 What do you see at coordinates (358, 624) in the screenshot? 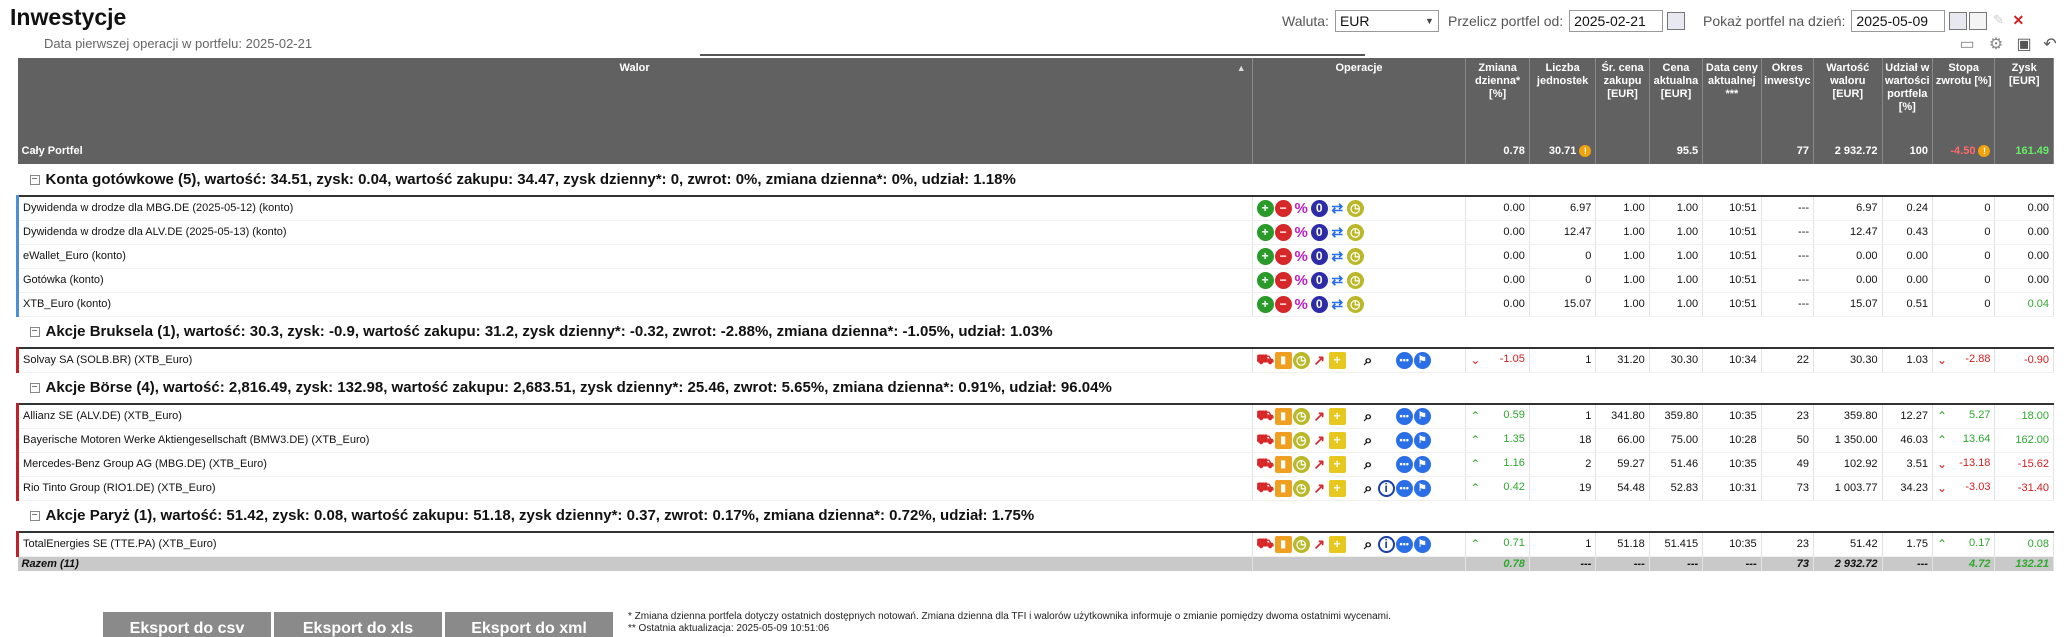
I see `export-xls-button: Eksport do xls` at bounding box center [358, 624].